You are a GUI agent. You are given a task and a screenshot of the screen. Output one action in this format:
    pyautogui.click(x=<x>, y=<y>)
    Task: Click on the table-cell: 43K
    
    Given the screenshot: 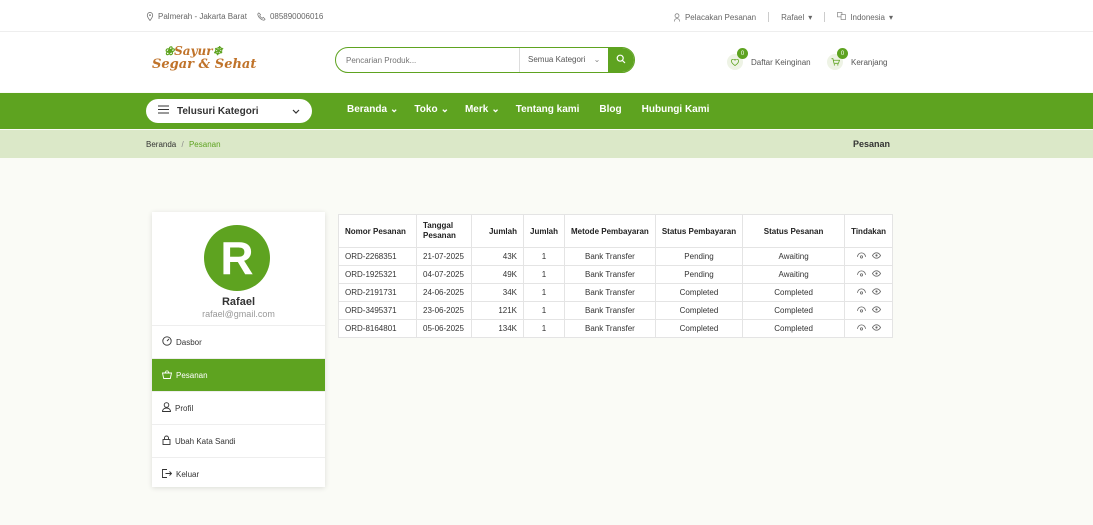 What is the action you would take?
    pyautogui.click(x=497, y=256)
    